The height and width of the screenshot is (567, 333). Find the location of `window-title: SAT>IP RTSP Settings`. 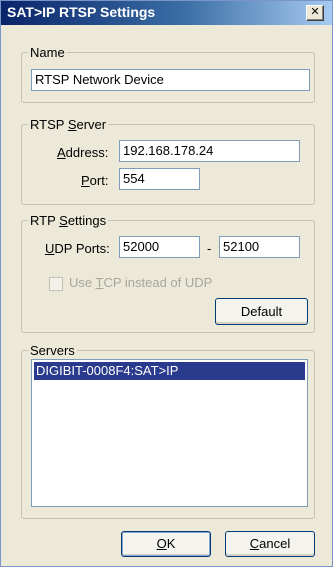

window-title: SAT>IP RTSP Settings is located at coordinates (81, 12).